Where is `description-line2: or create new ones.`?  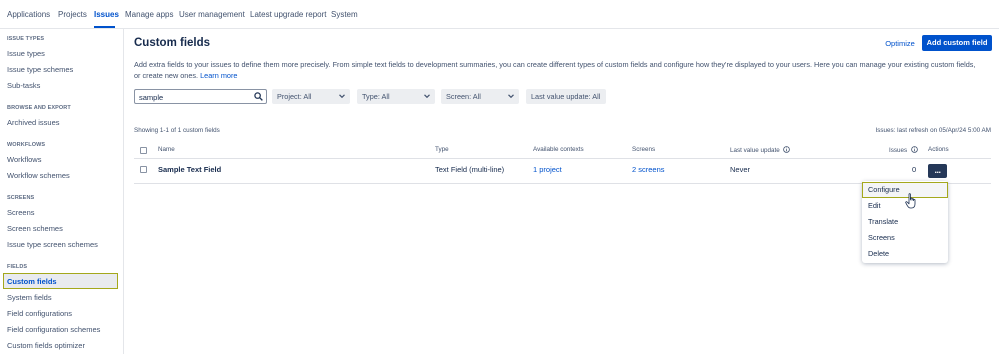 description-line2: or create new ones. is located at coordinates (166, 75).